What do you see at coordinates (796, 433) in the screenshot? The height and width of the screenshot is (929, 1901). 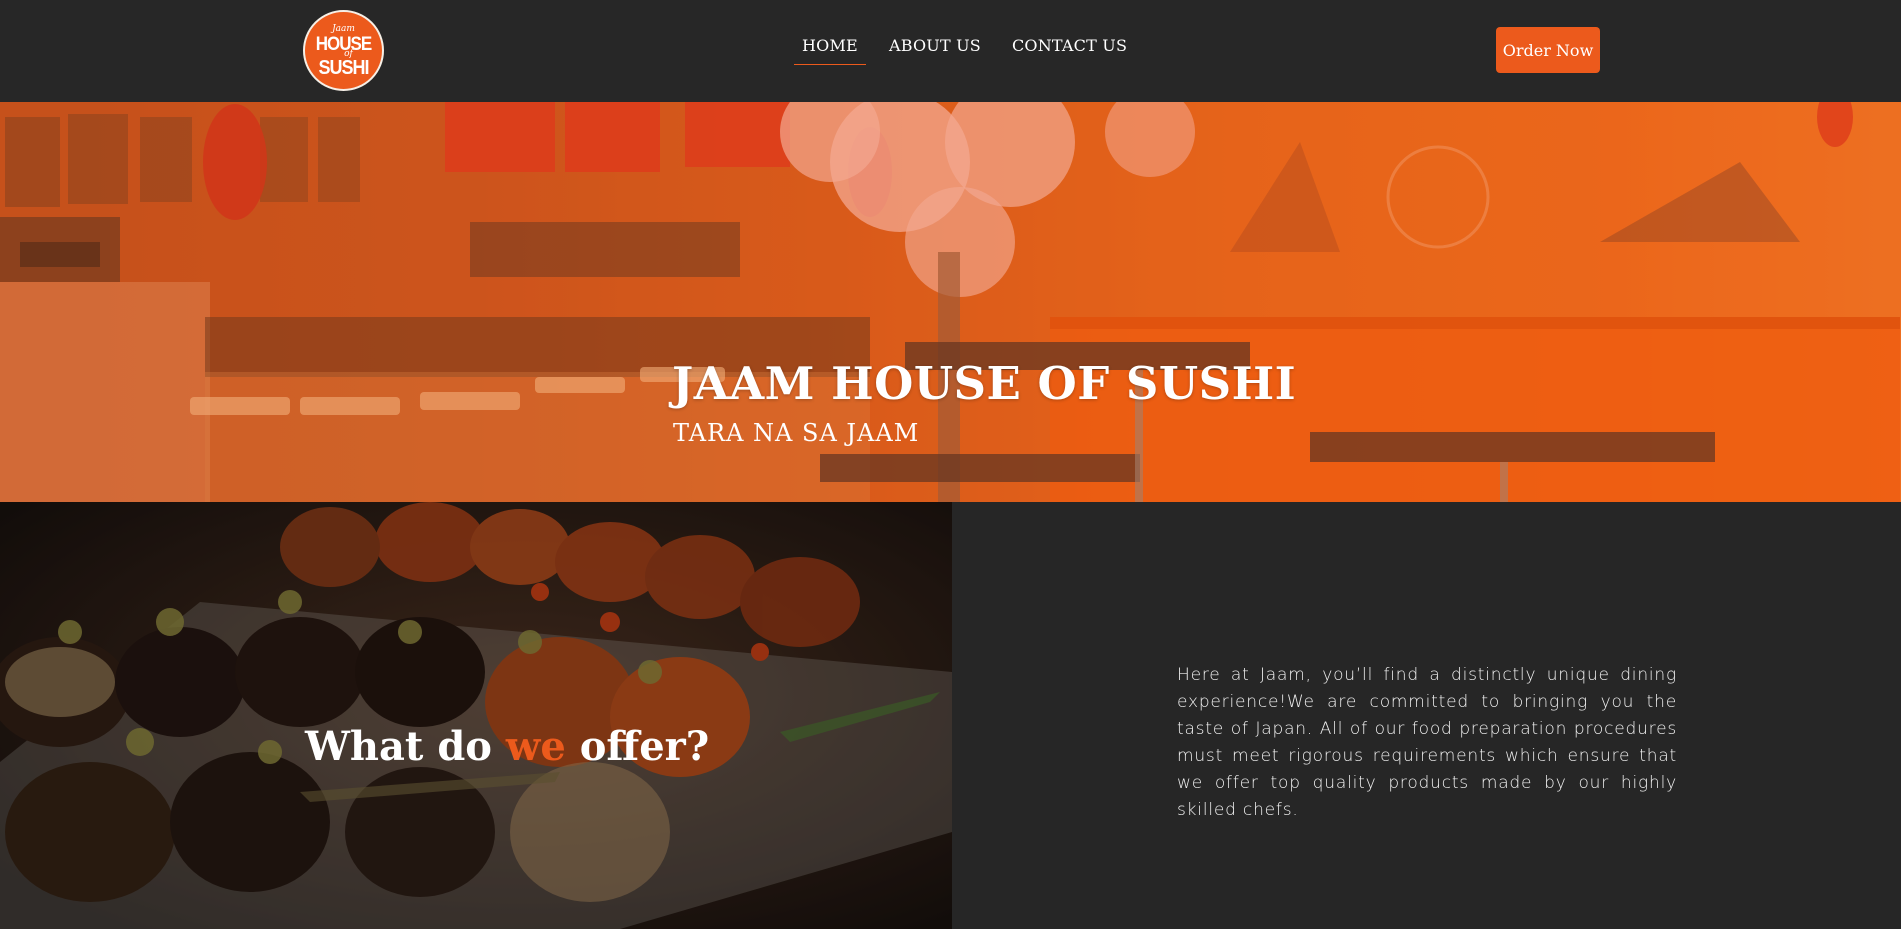 I see `hero-subtitle: TARA NA SA JAAM` at bounding box center [796, 433].